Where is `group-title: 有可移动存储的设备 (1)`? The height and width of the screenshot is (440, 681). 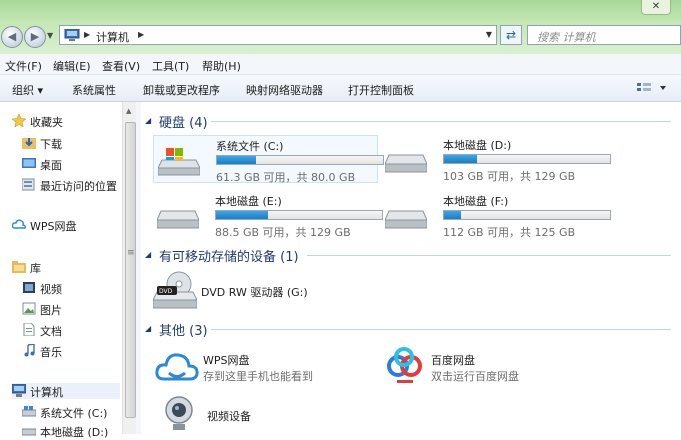
group-title: 有可移动存储的设备 (1) is located at coordinates (229, 257).